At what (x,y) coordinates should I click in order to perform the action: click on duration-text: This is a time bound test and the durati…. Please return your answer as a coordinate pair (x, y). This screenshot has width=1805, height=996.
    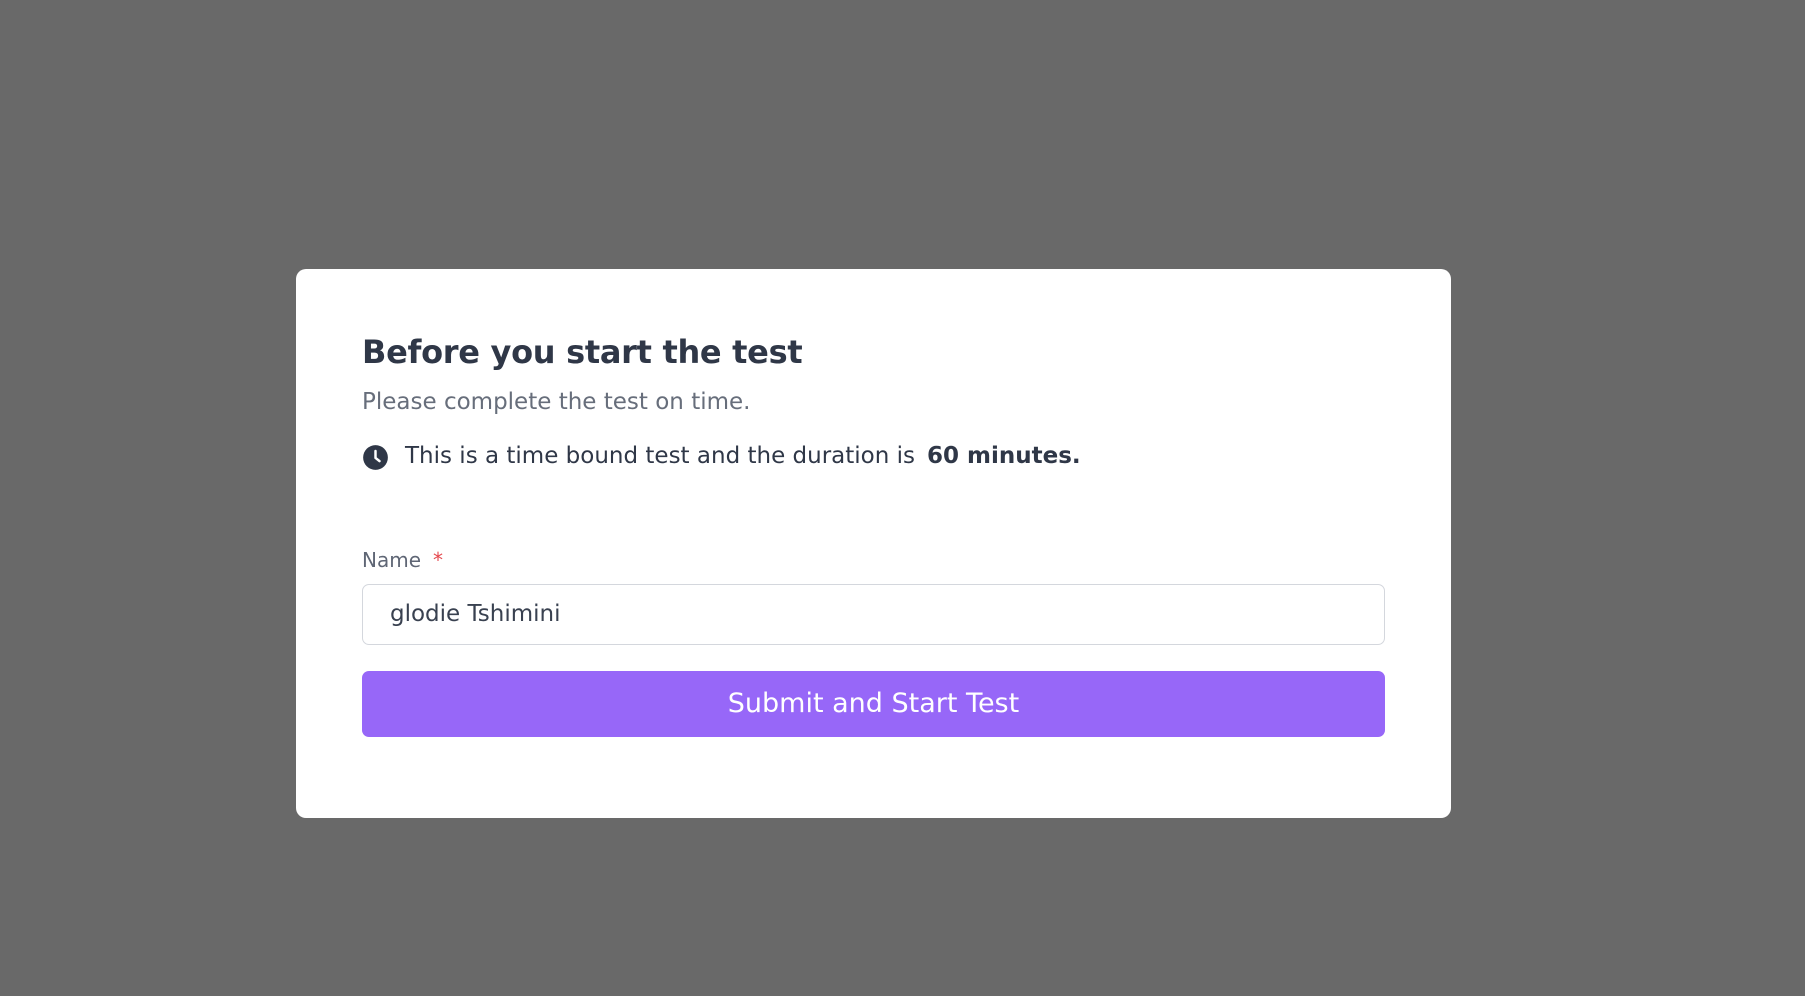
    Looking at the image, I should click on (660, 456).